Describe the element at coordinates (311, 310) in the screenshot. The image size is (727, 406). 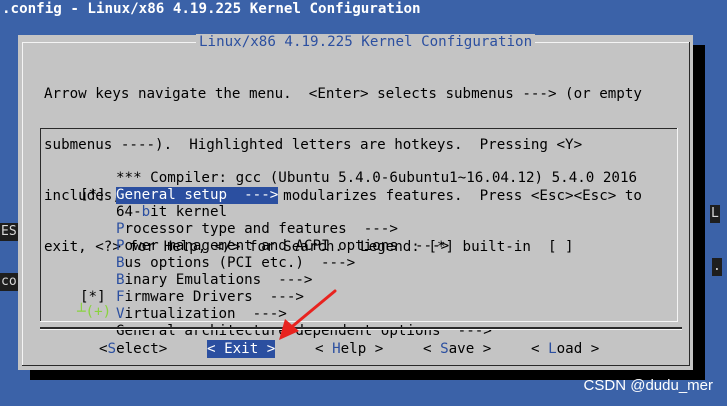
I see `arrow-shaft` at that location.